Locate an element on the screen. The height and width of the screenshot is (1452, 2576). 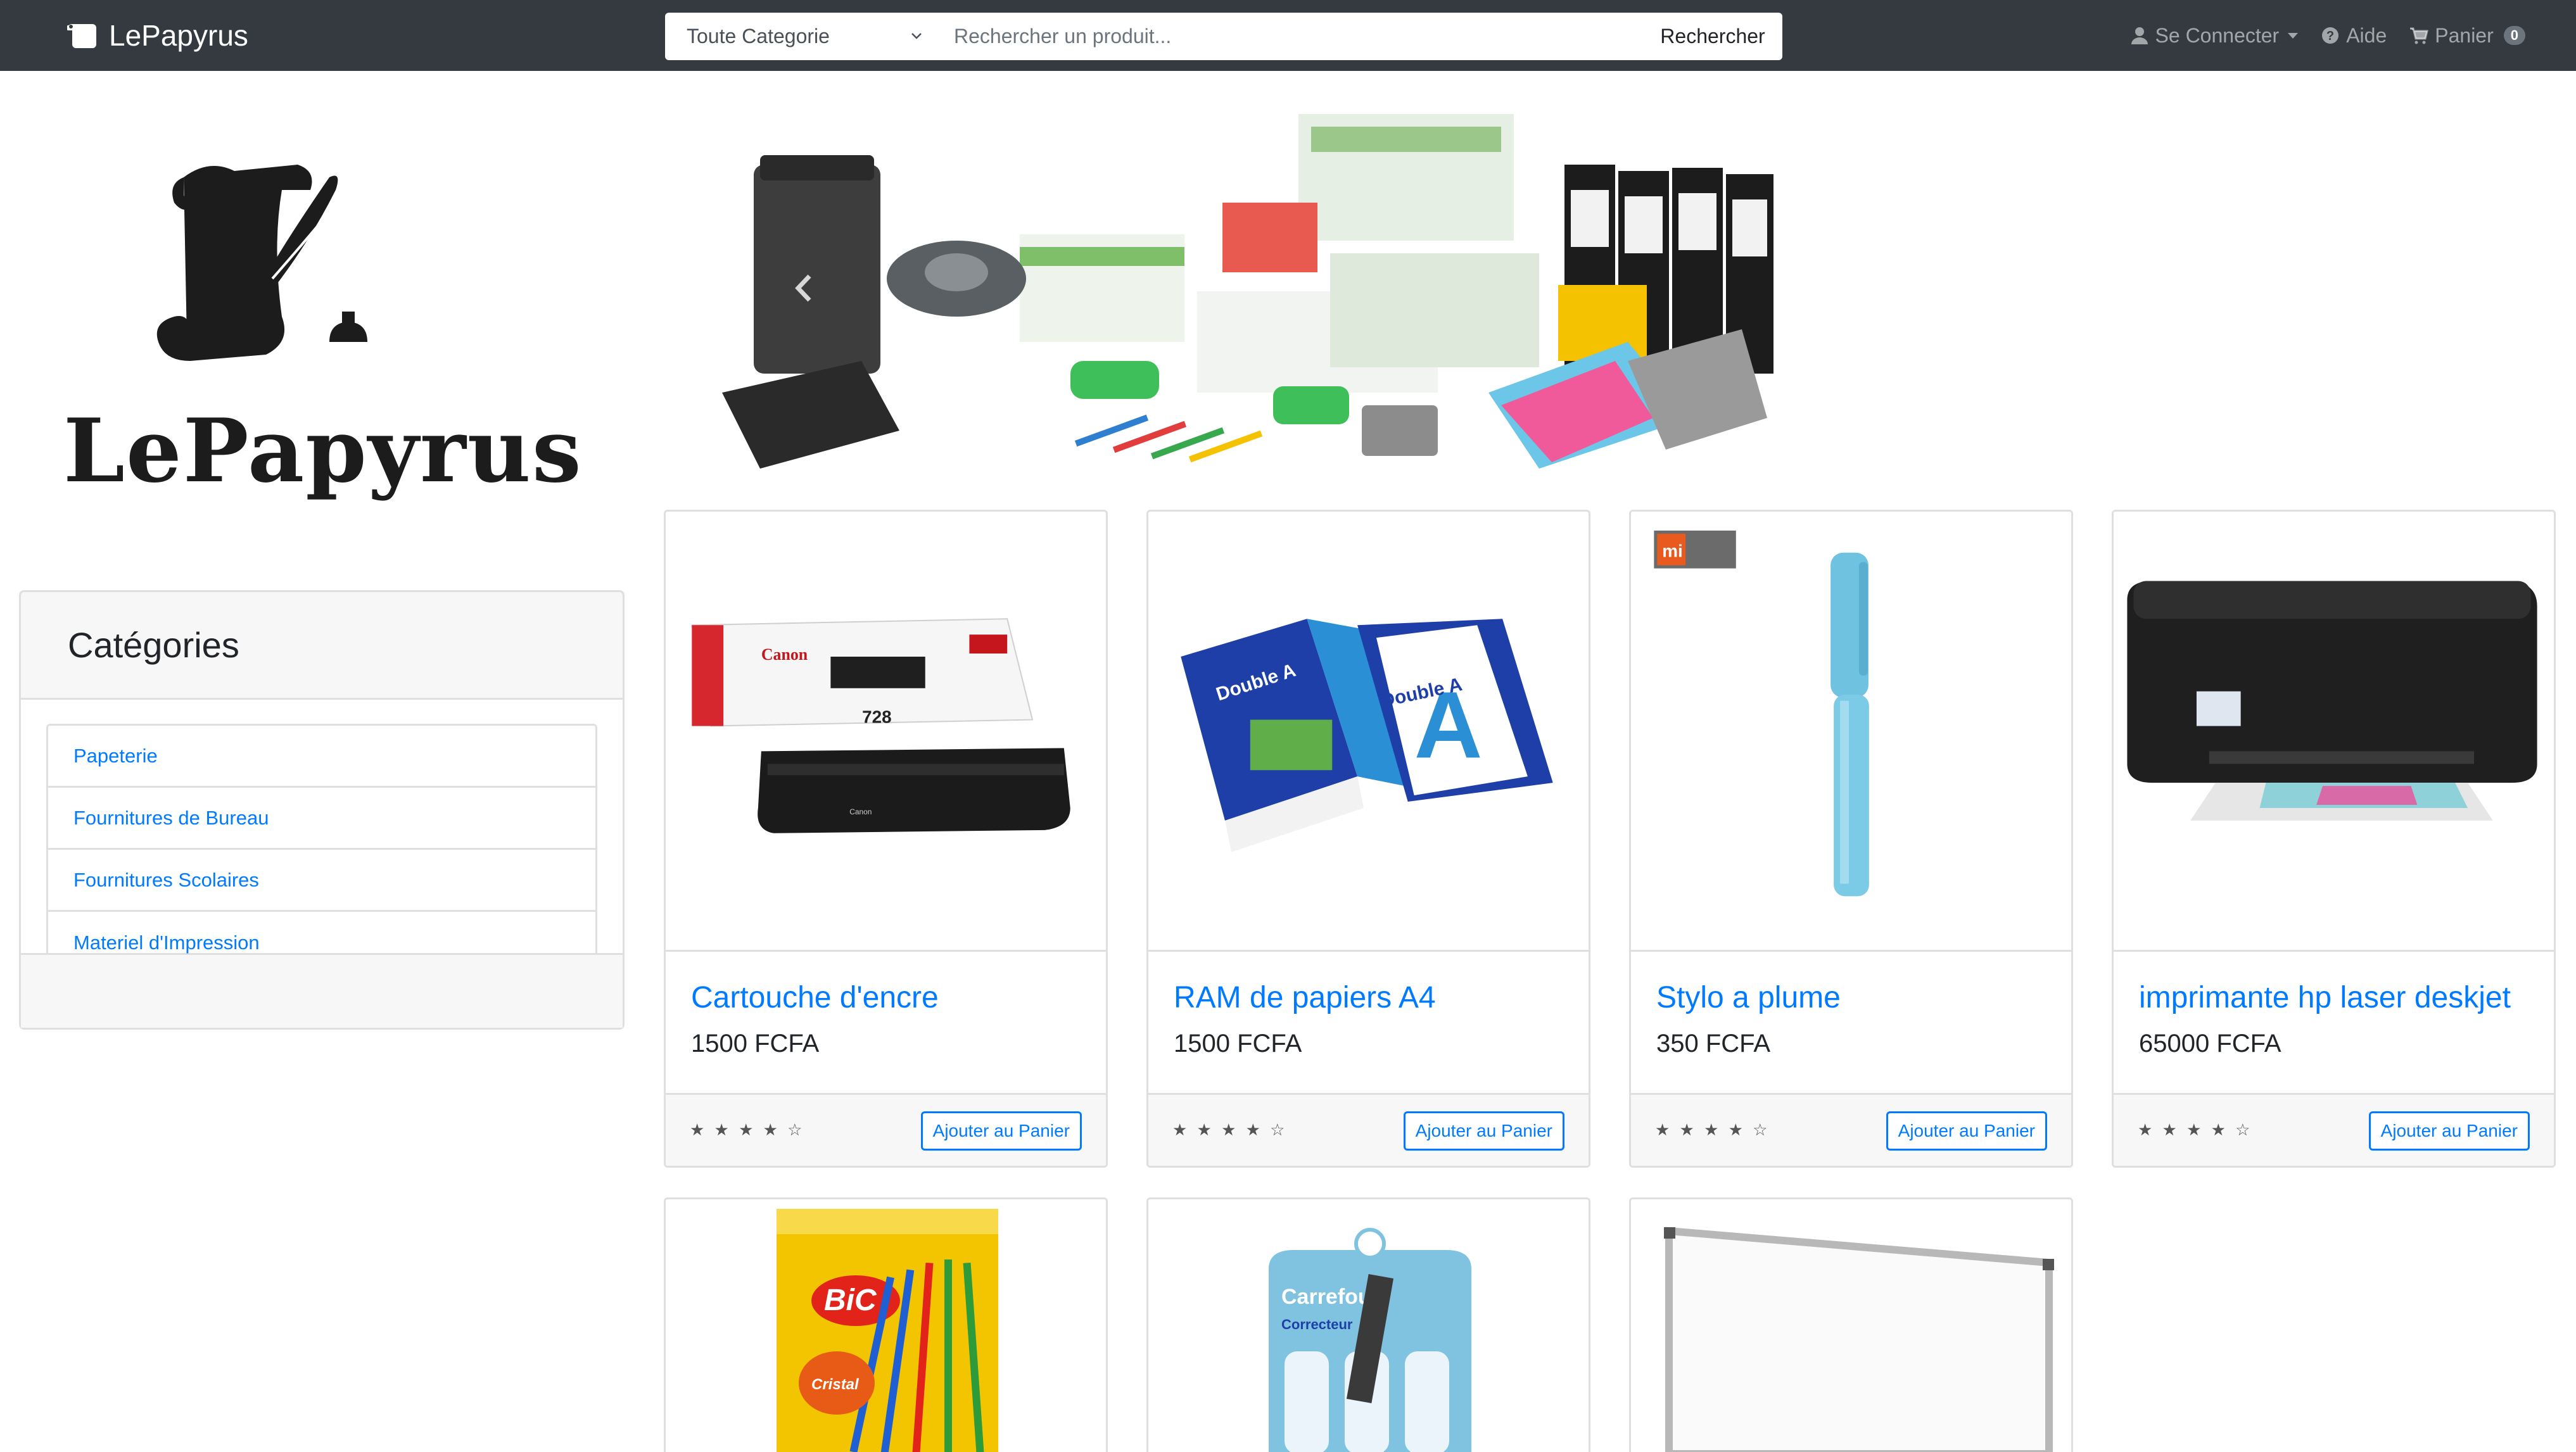
category-select: Toute Categorie is located at coordinates (801, 36).